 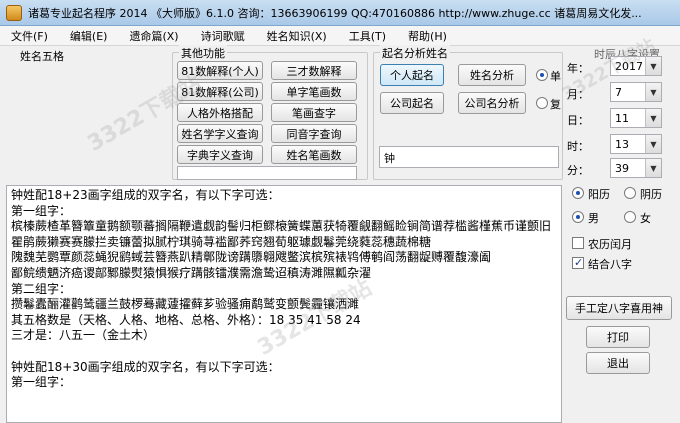 What do you see at coordinates (314, 112) in the screenshot?
I see `btn-stroke-lookup: 笔画查字` at bounding box center [314, 112].